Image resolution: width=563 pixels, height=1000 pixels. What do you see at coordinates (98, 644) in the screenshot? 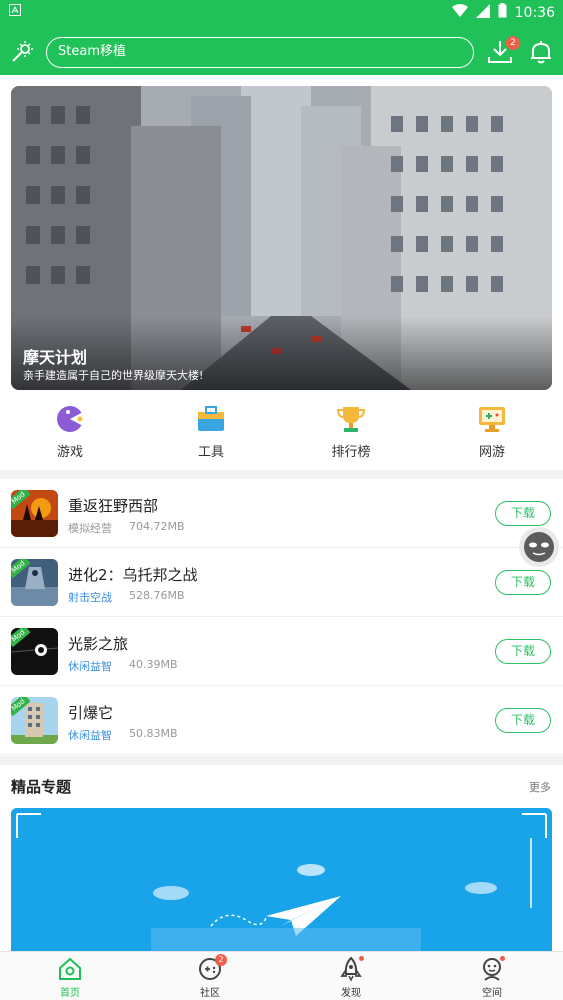
I see `app-name: 光影之旅` at bounding box center [98, 644].